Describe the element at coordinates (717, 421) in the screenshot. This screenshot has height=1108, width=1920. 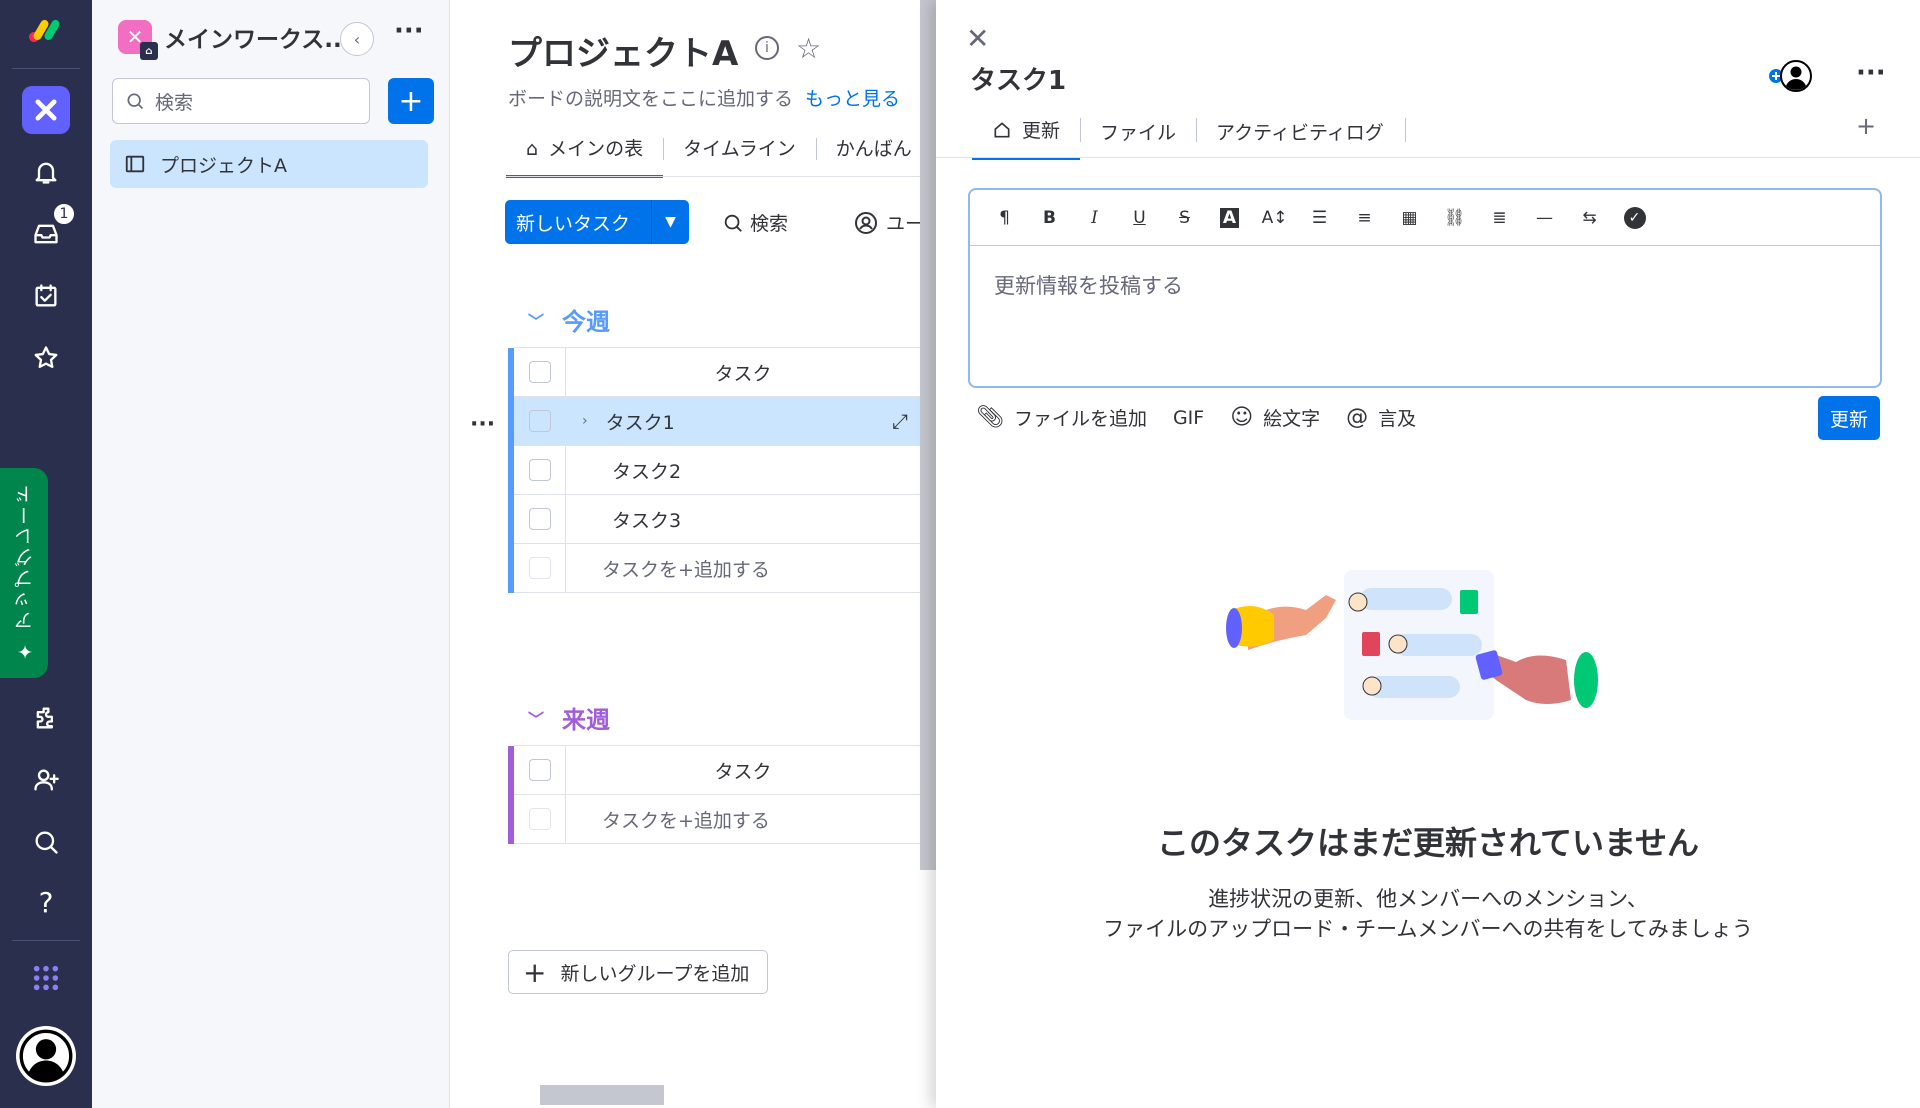
I see `table-row: › タスク1 ⤢` at that location.